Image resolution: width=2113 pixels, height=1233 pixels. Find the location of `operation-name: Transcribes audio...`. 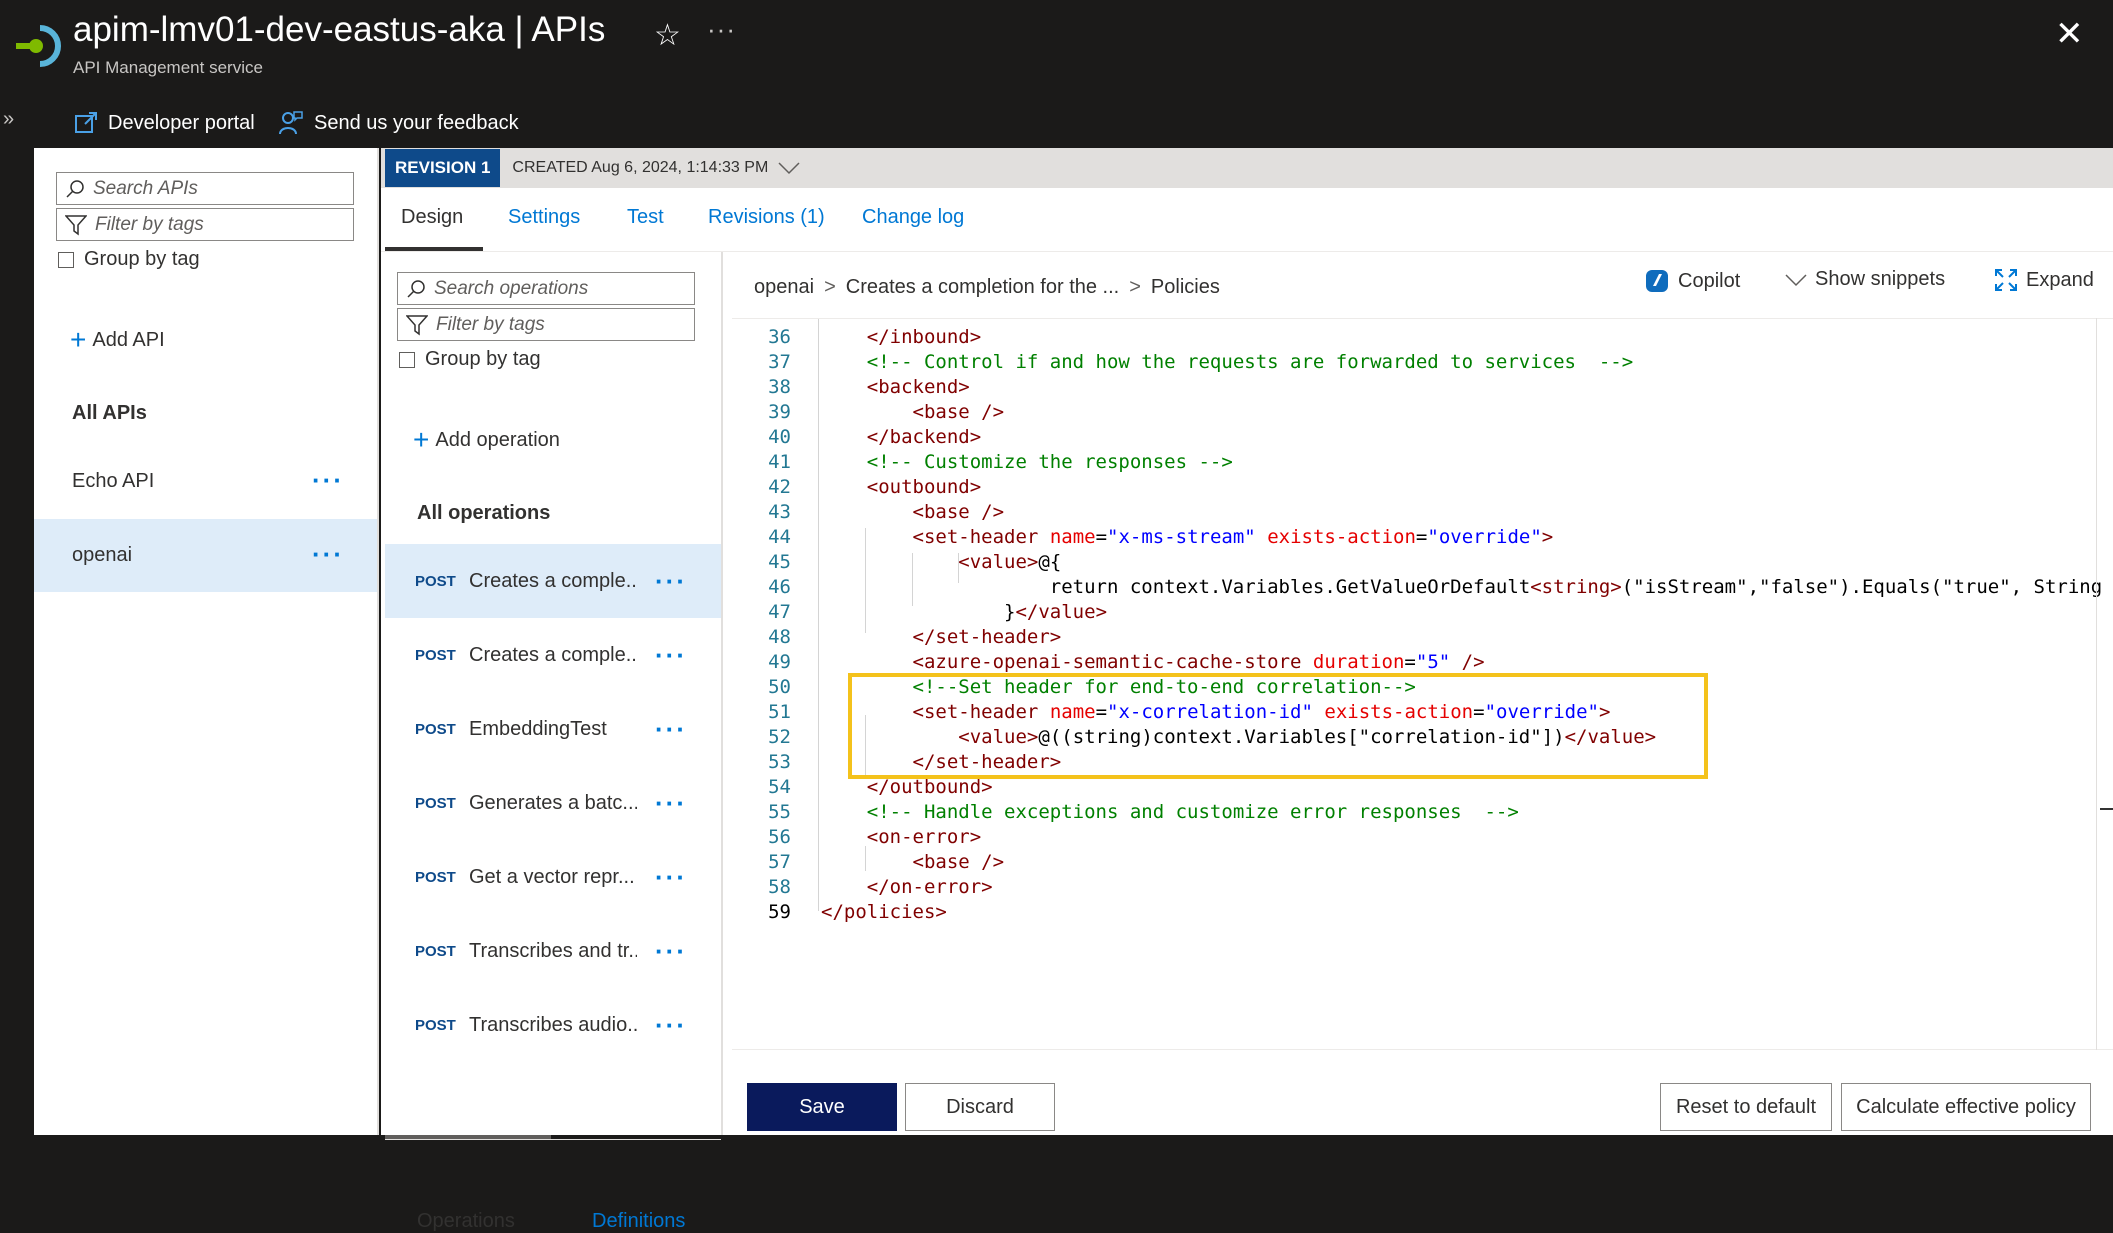

operation-name: Transcribes audio... is located at coordinates (553, 1024).